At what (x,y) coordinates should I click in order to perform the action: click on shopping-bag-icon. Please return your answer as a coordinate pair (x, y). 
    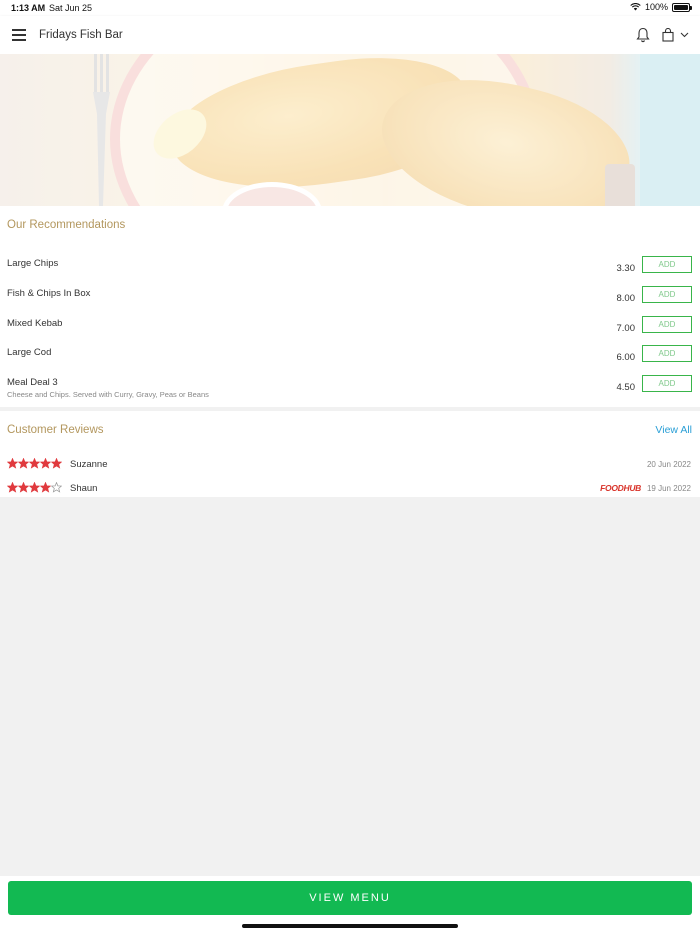
    Looking at the image, I should click on (668, 35).